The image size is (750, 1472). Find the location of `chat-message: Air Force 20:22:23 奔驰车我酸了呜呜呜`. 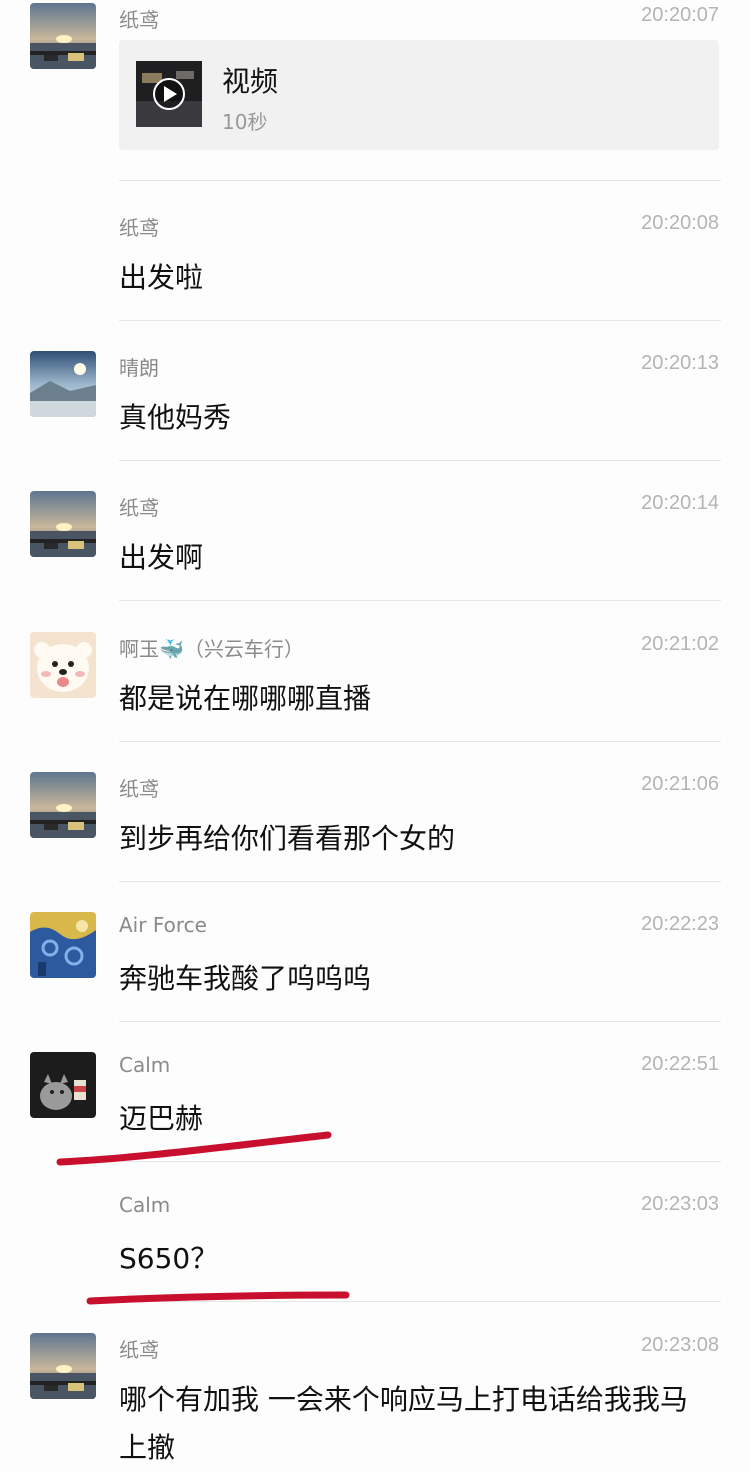

chat-message: Air Force 20:22:23 奔驰车我酸了呜呜呜 is located at coordinates (375, 965).